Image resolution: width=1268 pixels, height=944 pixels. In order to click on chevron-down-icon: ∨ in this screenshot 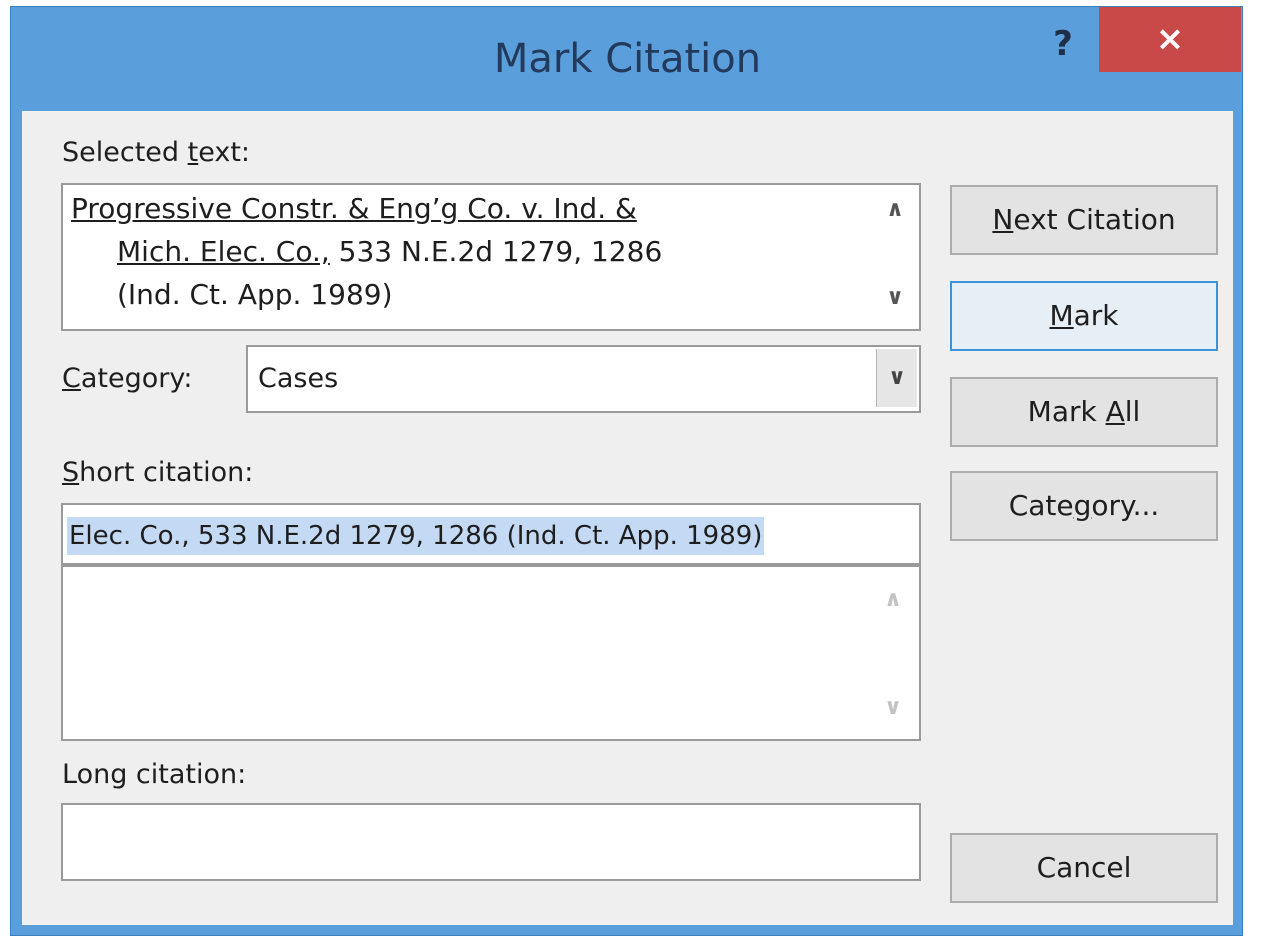, I will do `click(896, 378)`.